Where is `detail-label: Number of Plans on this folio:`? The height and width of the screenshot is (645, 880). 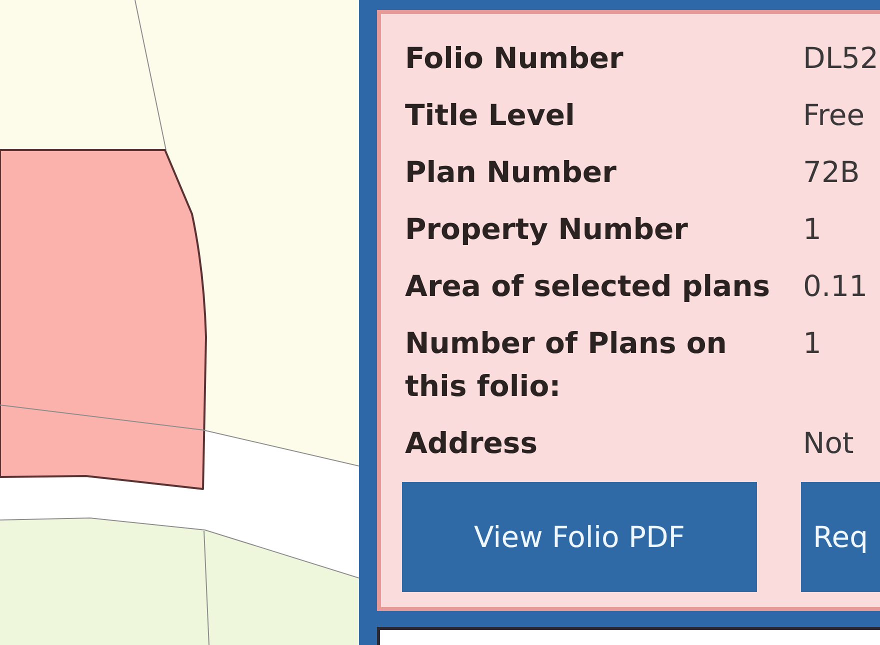 detail-label: Number of Plans on this folio: is located at coordinates (566, 365).